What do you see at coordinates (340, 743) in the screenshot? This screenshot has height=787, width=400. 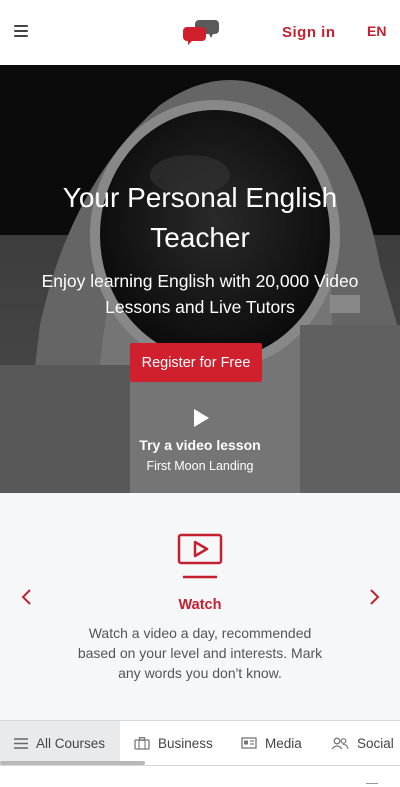 I see `people-icon` at bounding box center [340, 743].